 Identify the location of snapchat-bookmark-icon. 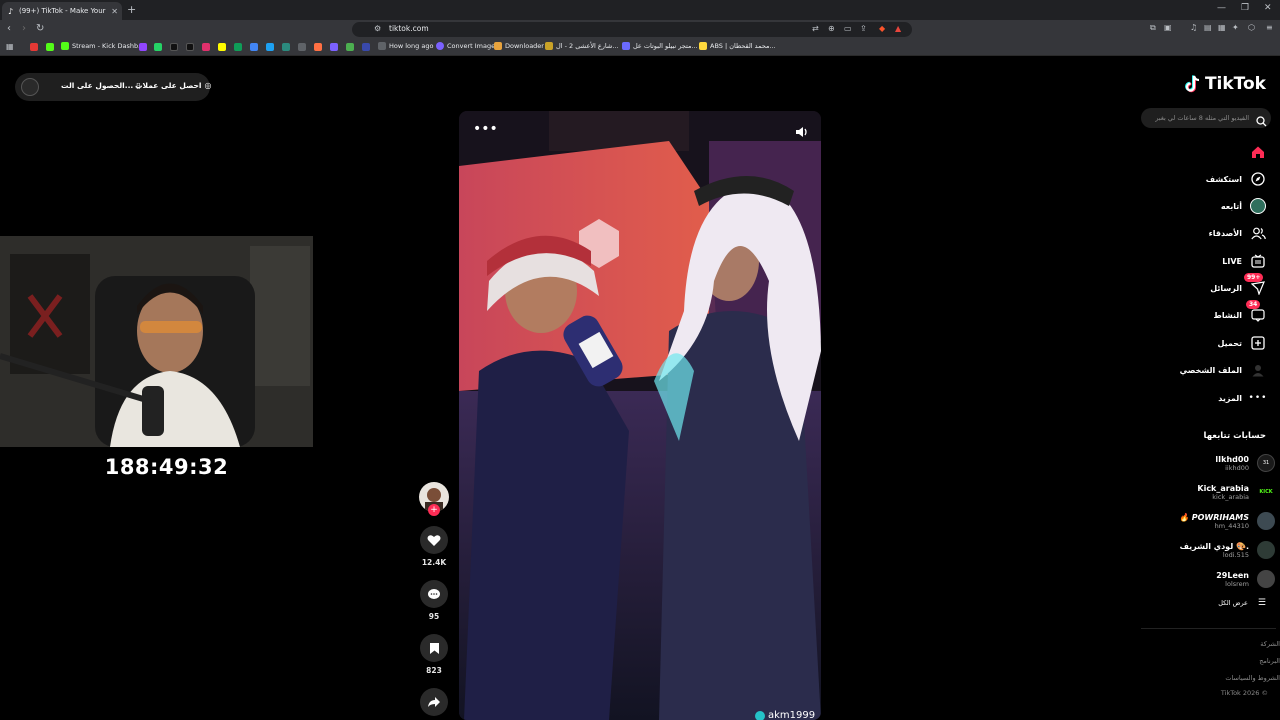
(222, 47).